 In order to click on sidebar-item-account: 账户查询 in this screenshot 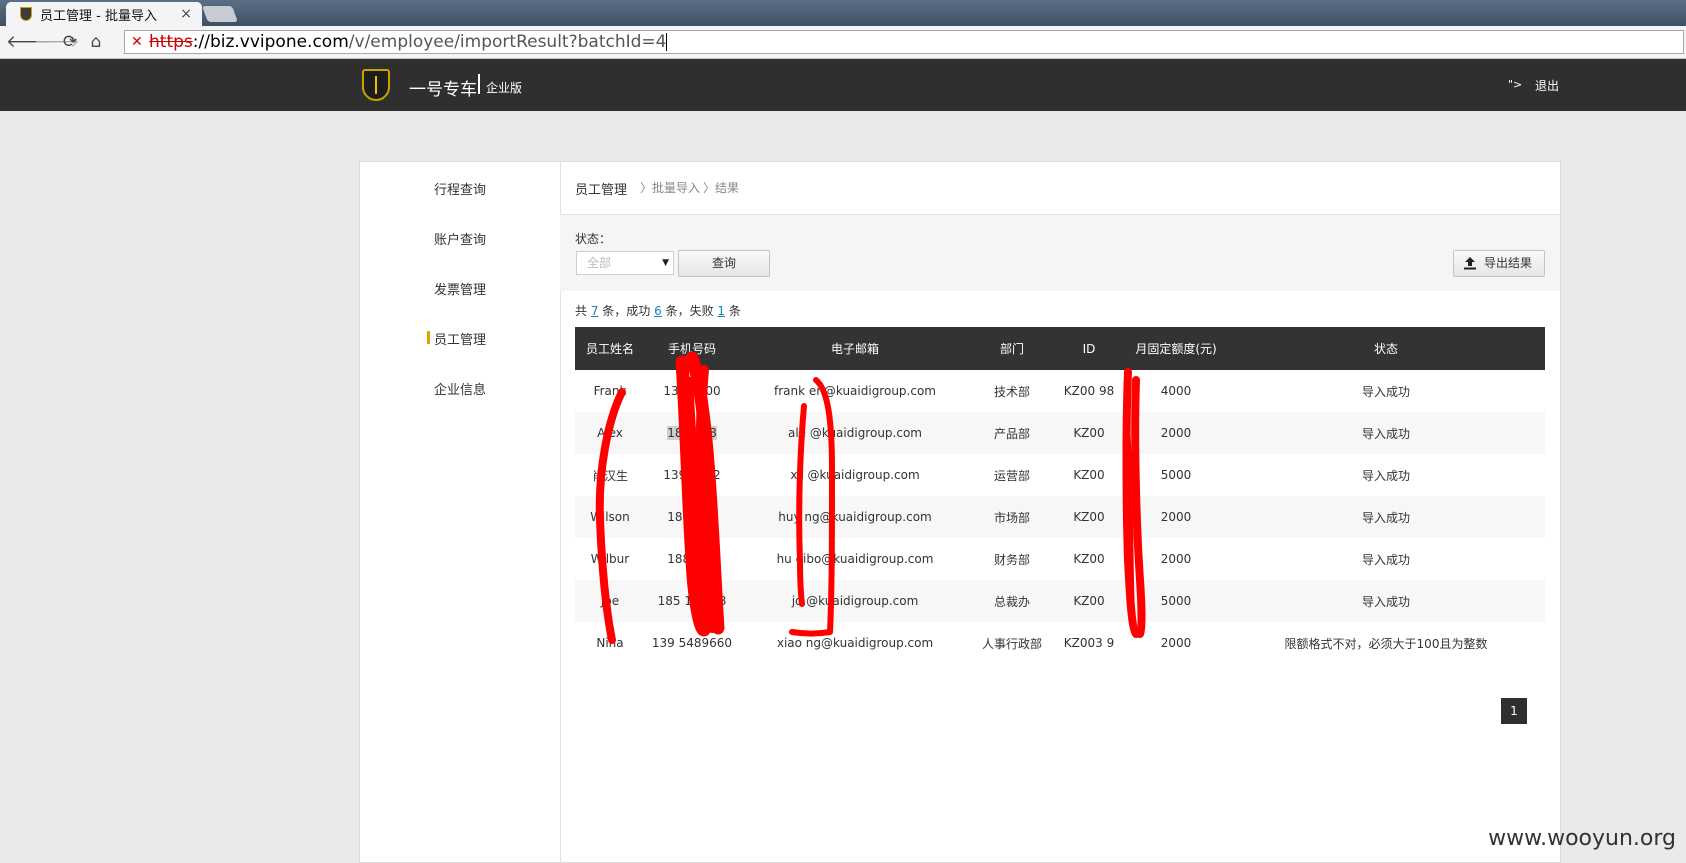, I will do `click(460, 238)`.